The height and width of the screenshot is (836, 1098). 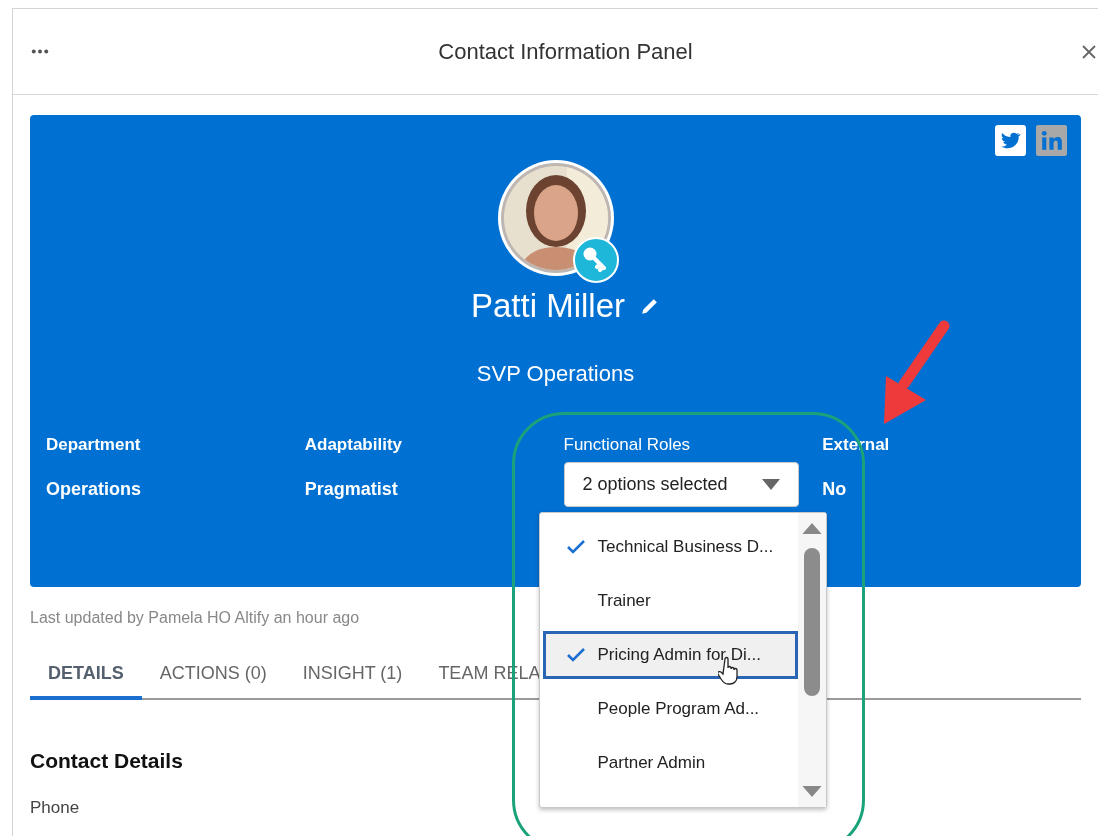 I want to click on more-icon, so click(x=40, y=51).